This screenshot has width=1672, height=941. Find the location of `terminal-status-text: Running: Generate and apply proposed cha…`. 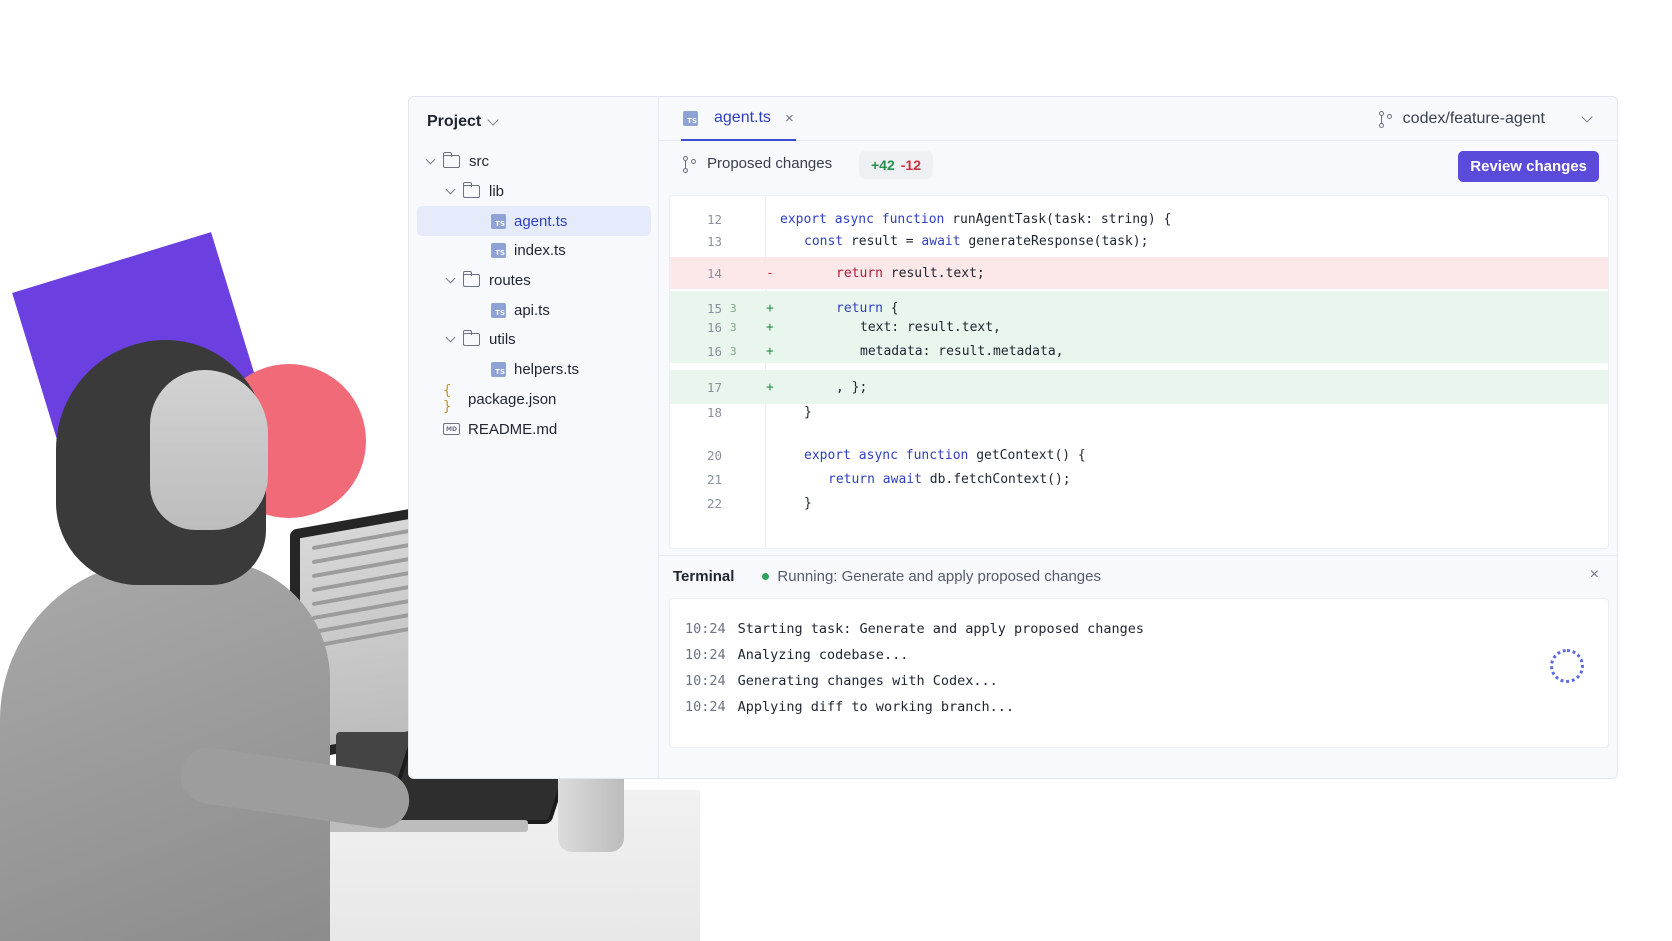

terminal-status-text: Running: Generate and apply proposed cha… is located at coordinates (939, 576).